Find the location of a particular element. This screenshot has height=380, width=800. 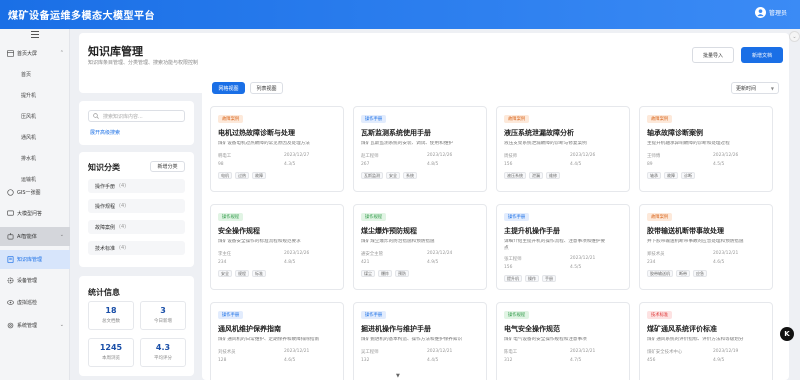

category-label: 操作规程 is located at coordinates (105, 206).